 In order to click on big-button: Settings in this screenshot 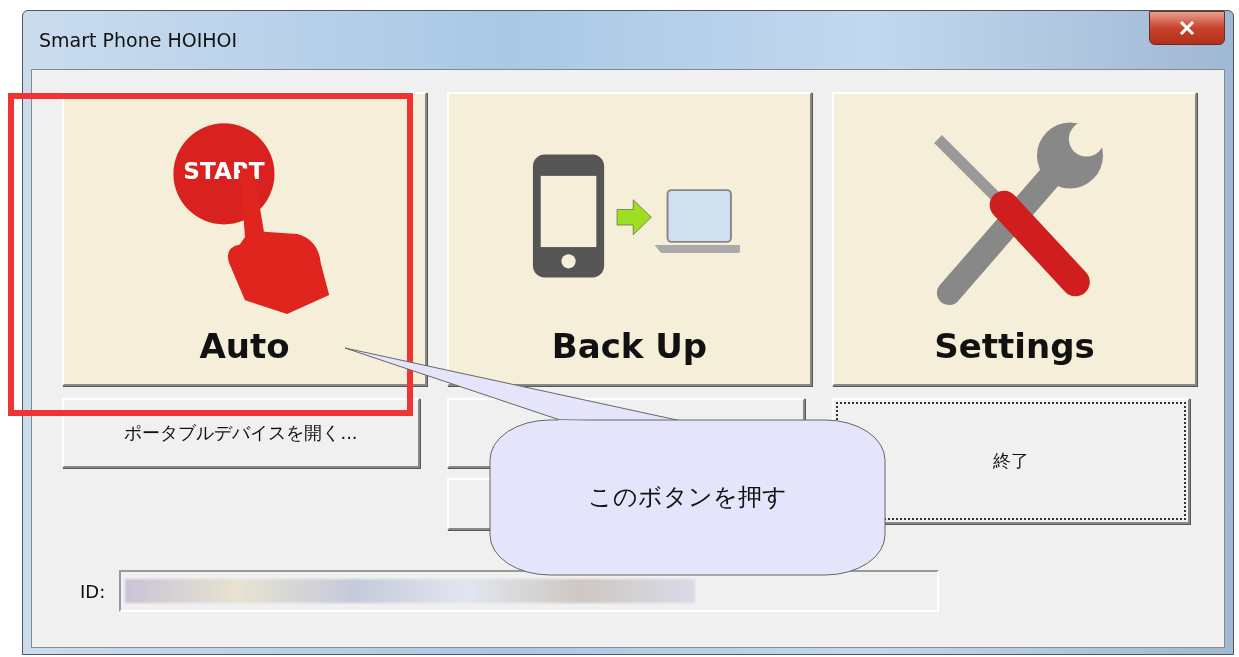, I will do `click(1014, 239)`.